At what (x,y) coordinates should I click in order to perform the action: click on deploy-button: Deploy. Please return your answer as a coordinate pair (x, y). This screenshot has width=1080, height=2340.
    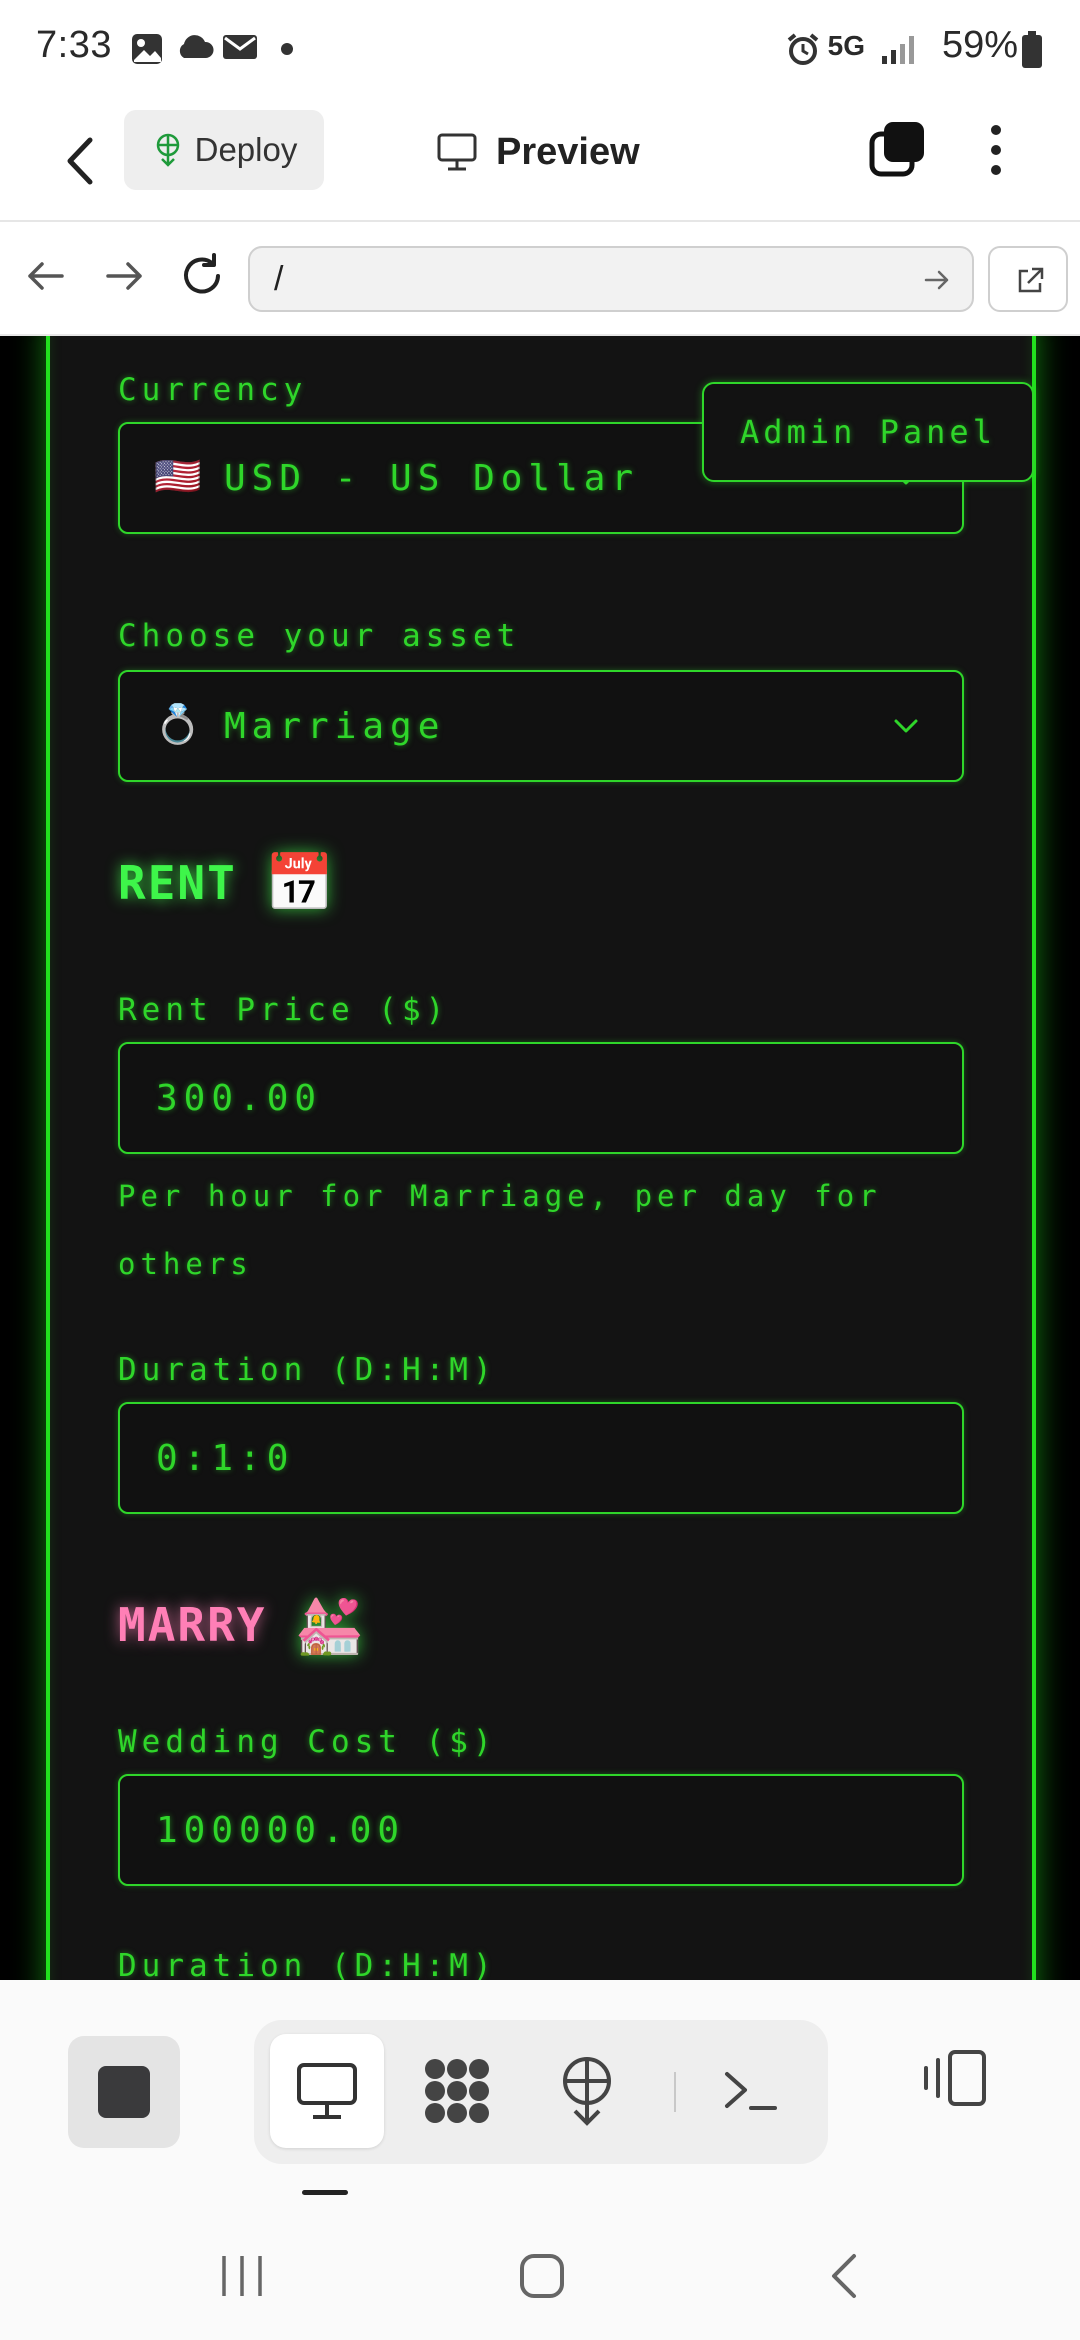
    Looking at the image, I should click on (224, 150).